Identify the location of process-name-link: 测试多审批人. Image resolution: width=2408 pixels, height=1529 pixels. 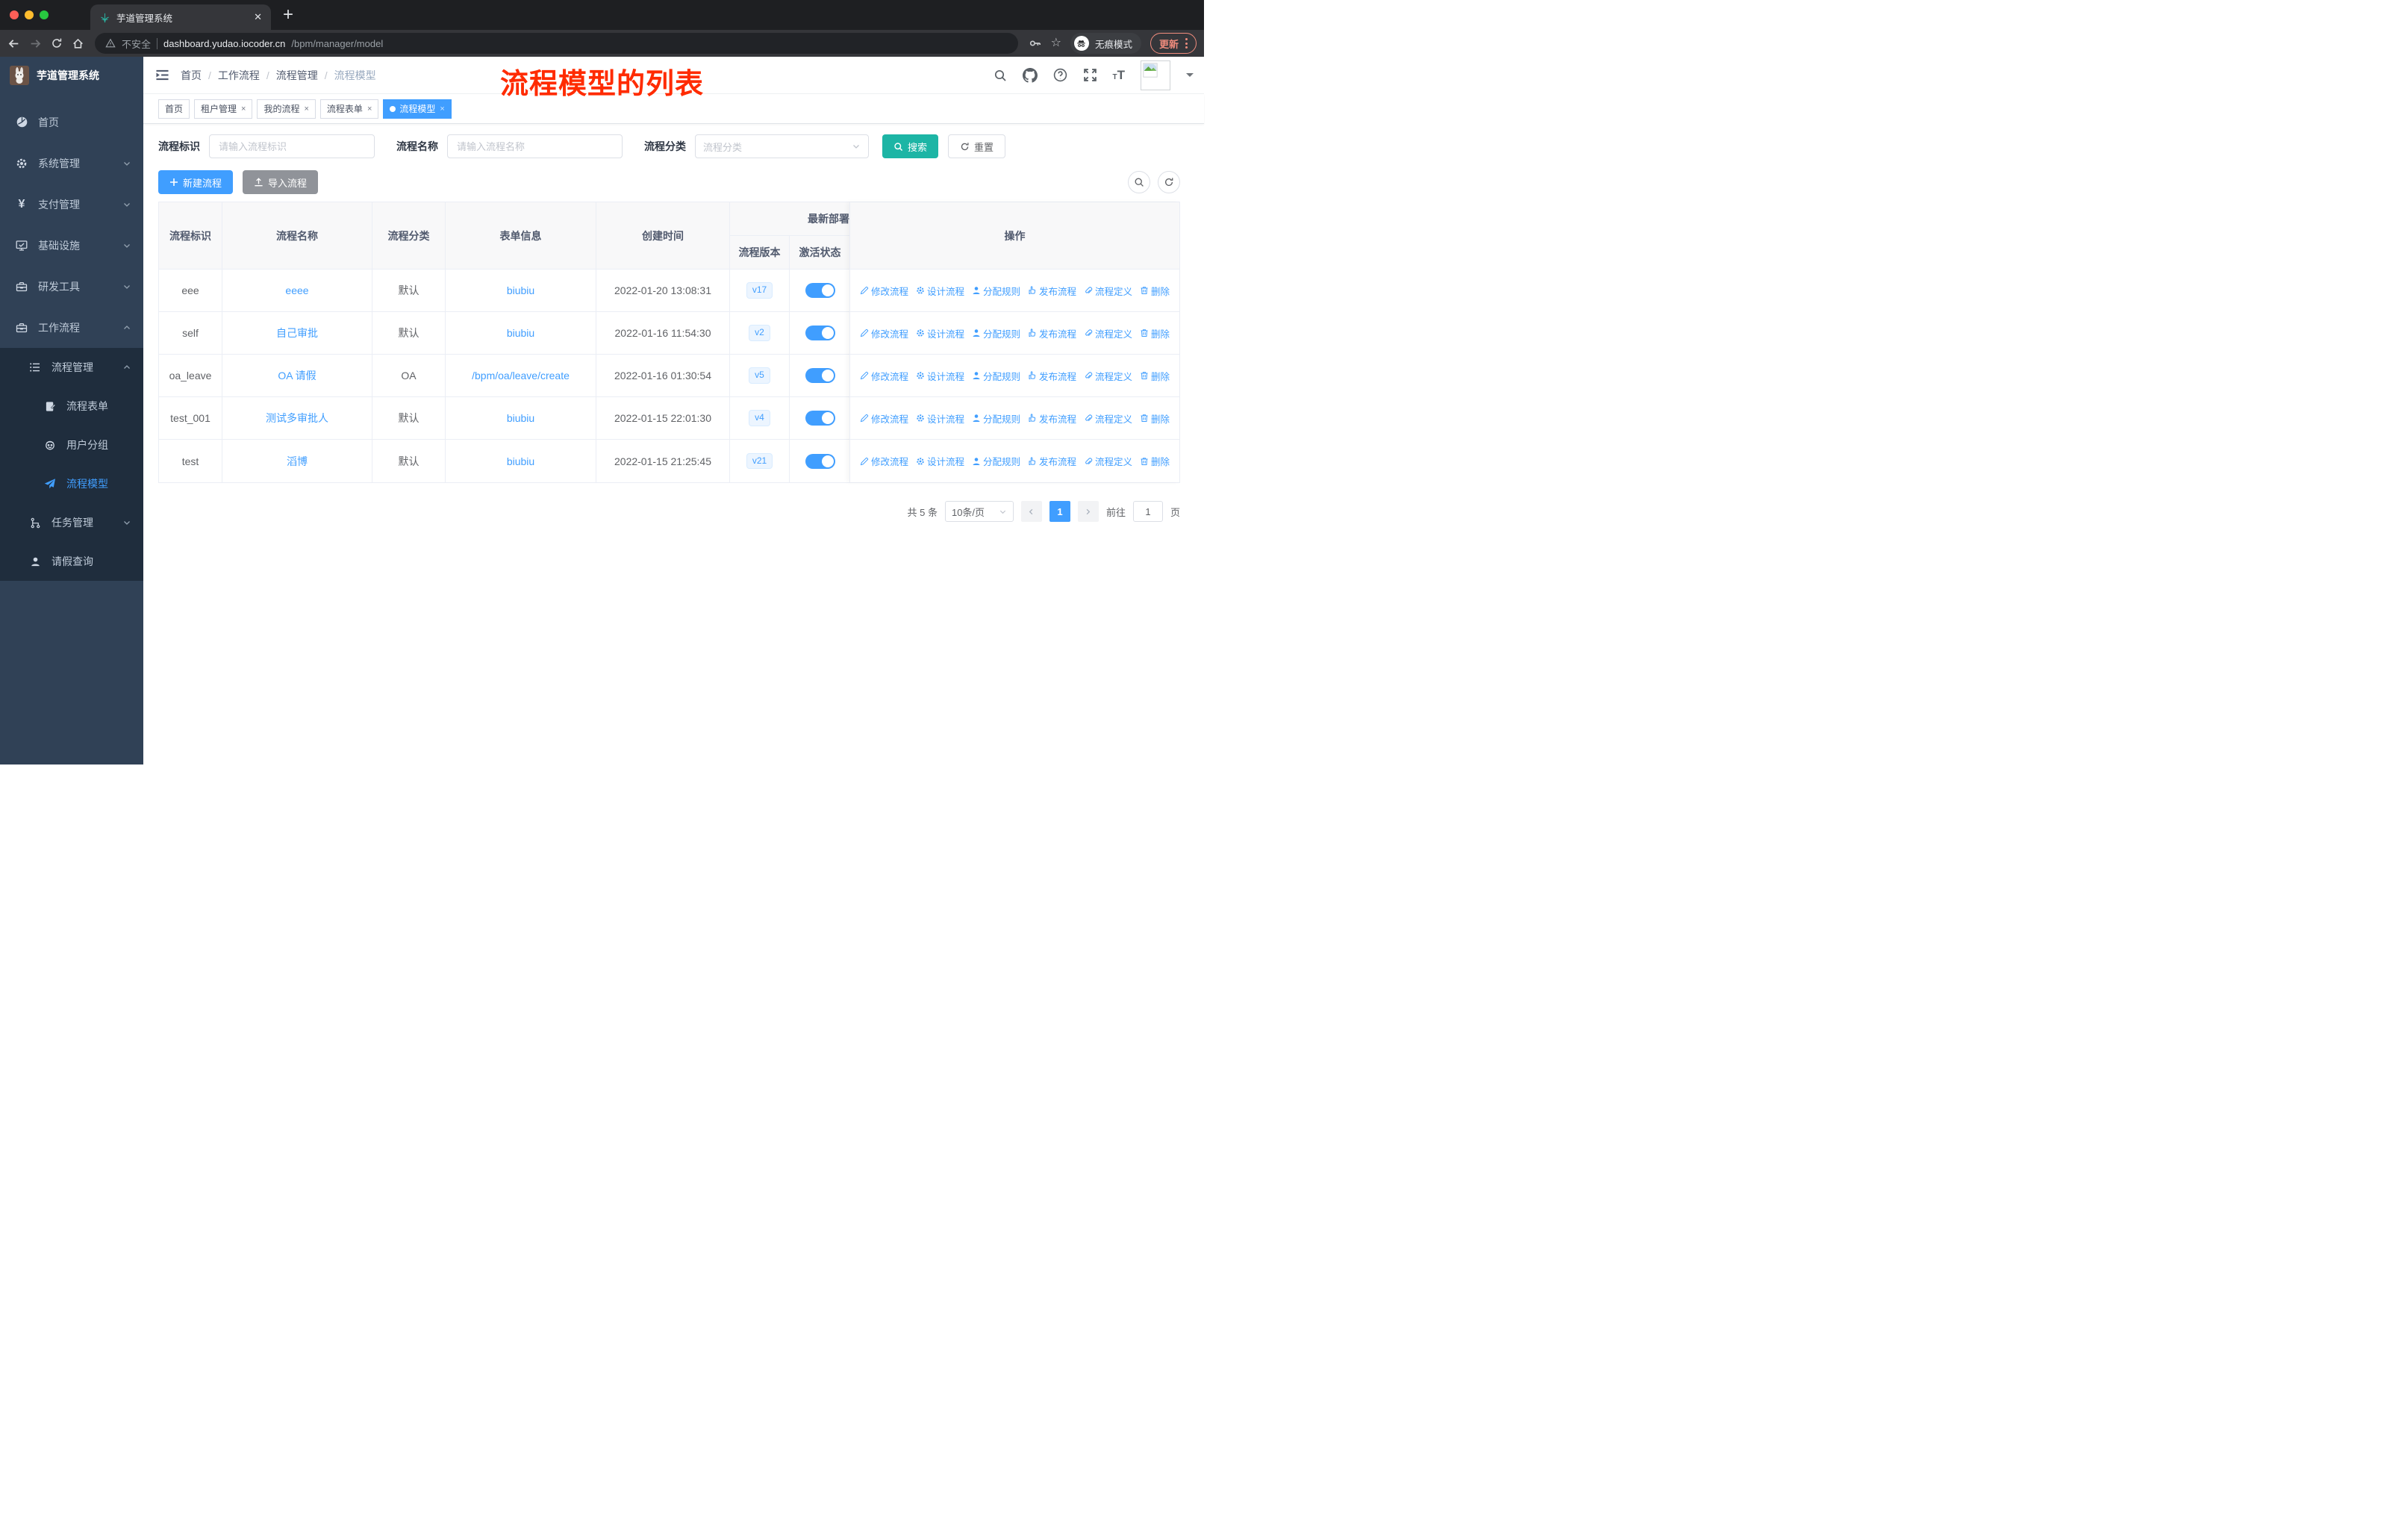
(297, 418).